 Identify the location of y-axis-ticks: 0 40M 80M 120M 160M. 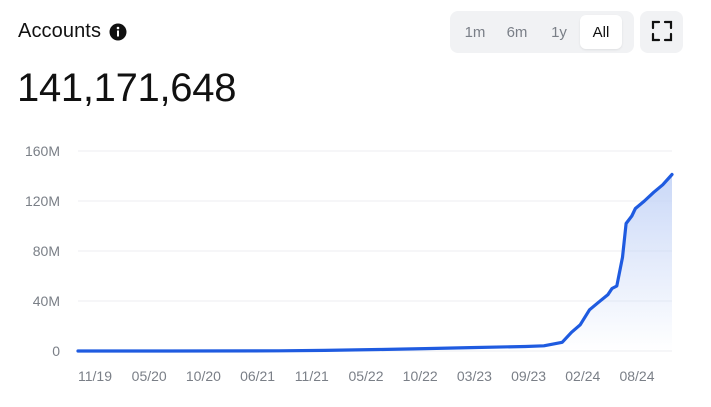
(42, 251).